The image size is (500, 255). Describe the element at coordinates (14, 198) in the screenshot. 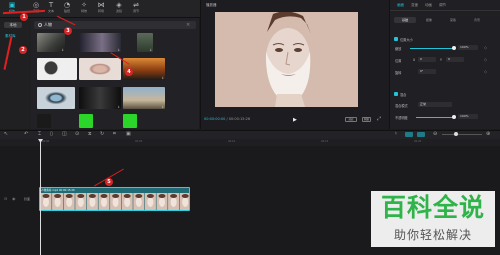

I see `eye-icon: ◉` at that location.